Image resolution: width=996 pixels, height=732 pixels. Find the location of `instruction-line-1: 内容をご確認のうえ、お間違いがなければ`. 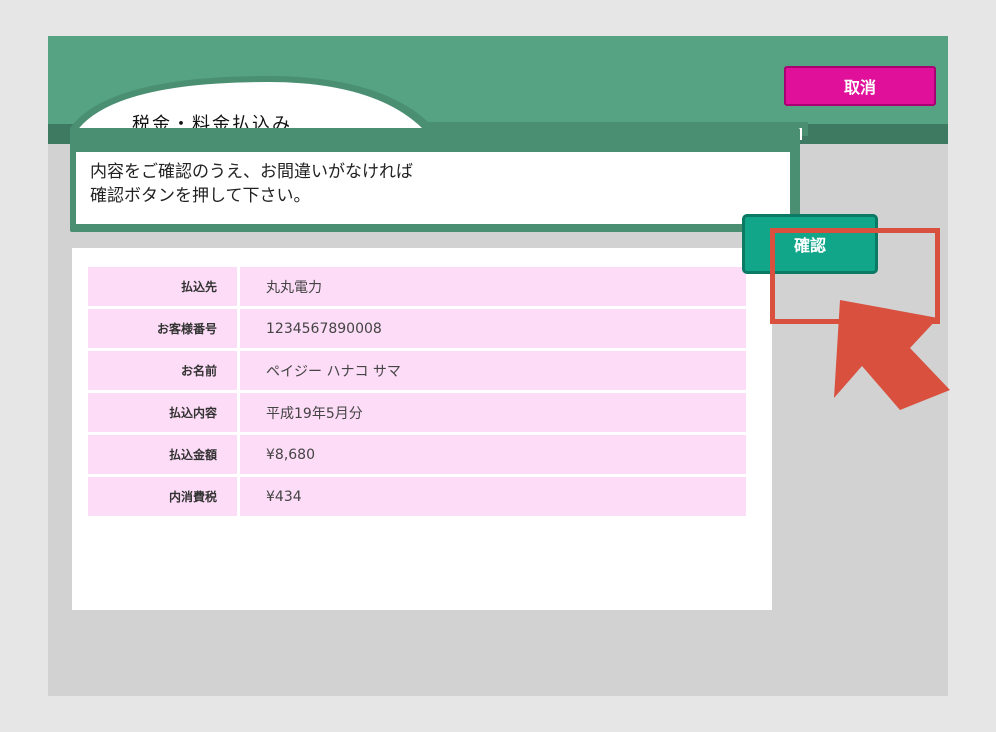

instruction-line-1: 内容をご確認のうえ、お間違いがなければ is located at coordinates (251, 172).